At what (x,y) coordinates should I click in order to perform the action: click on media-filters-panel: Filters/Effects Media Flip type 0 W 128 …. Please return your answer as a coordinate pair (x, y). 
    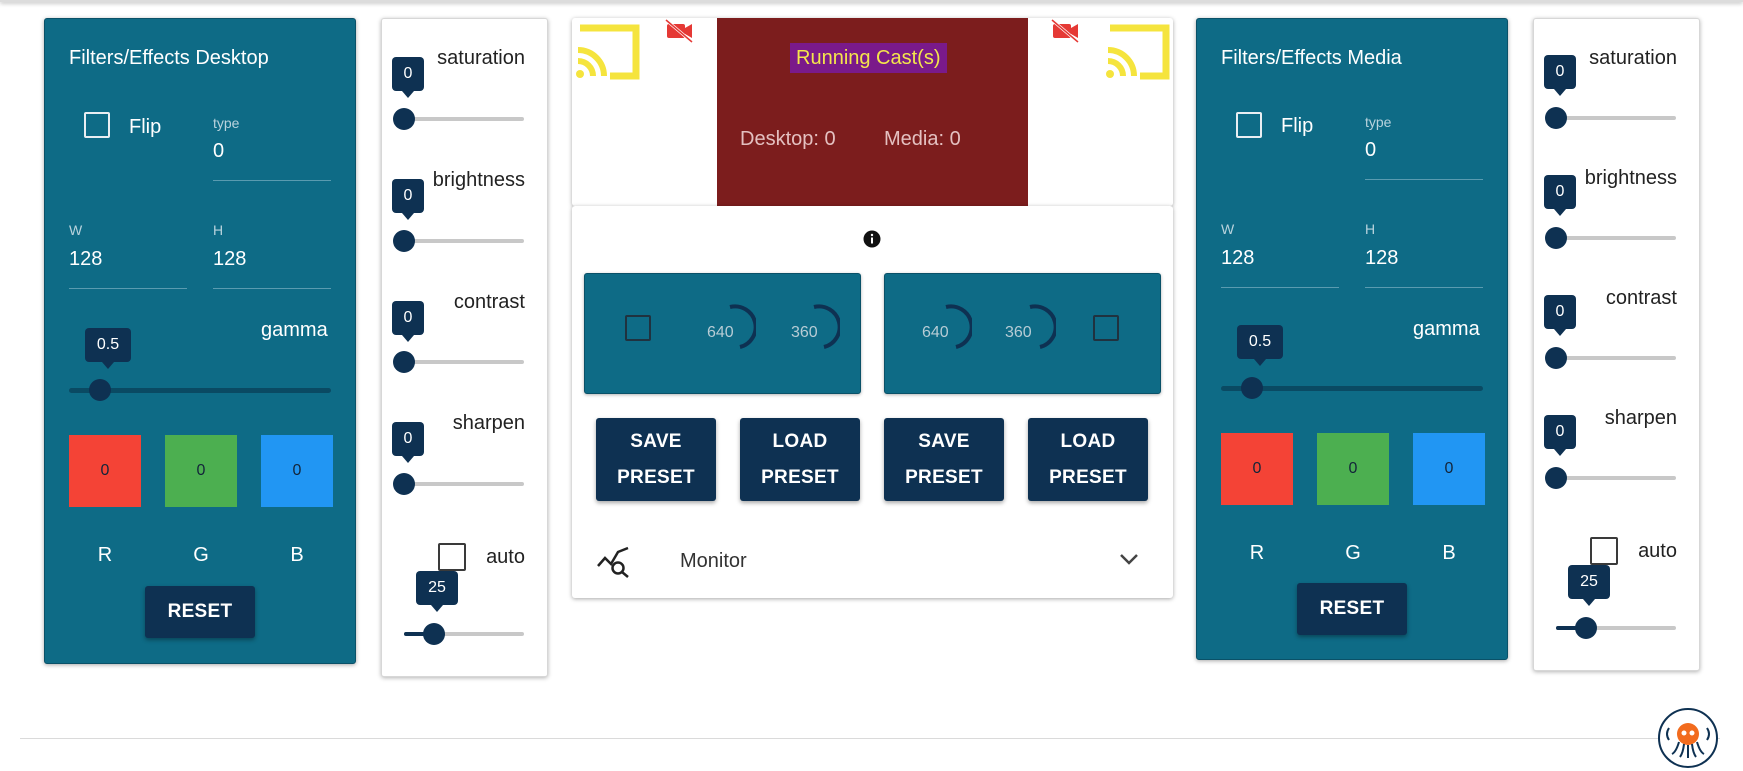
    Looking at the image, I should click on (1352, 339).